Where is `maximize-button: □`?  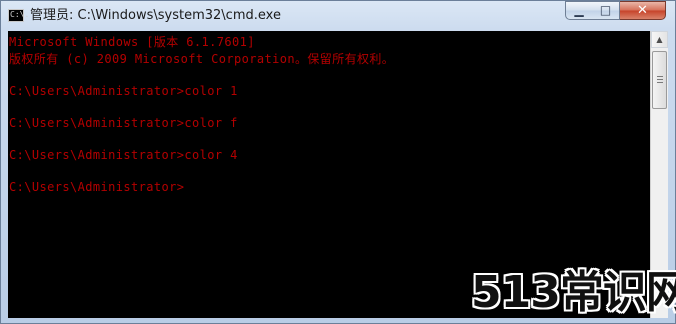 maximize-button: □ is located at coordinates (606, 10).